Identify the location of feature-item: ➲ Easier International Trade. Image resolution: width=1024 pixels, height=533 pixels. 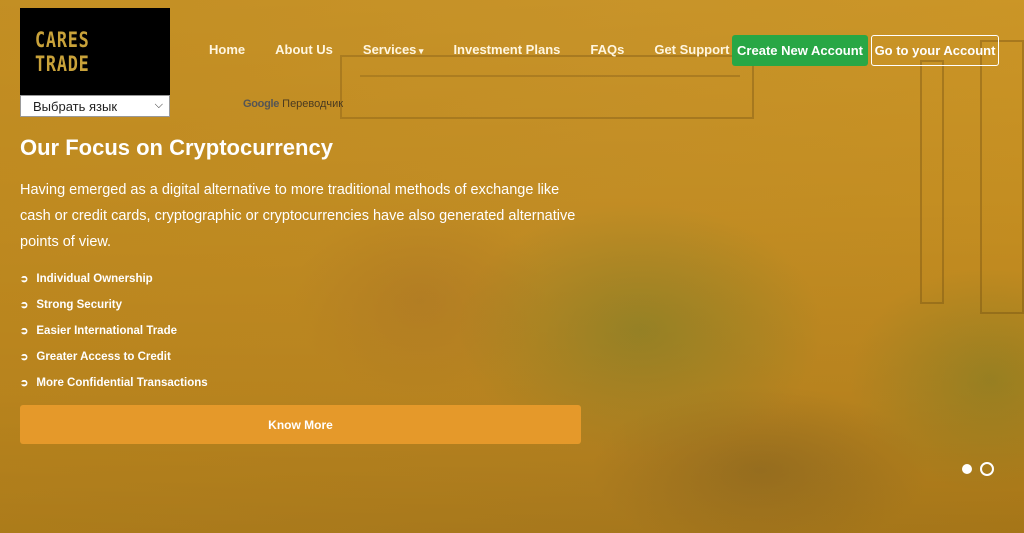
(114, 331).